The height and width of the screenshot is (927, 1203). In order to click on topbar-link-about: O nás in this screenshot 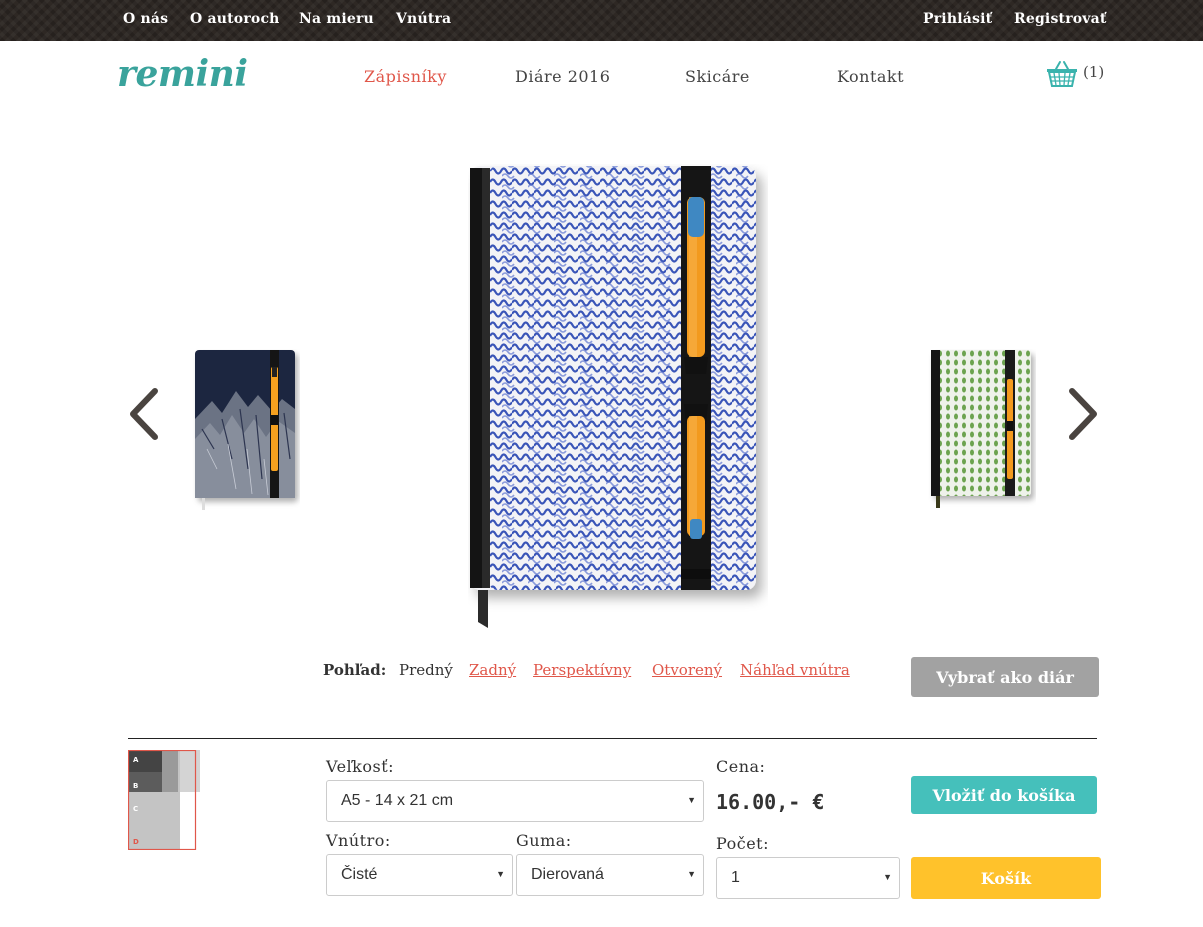, I will do `click(145, 19)`.